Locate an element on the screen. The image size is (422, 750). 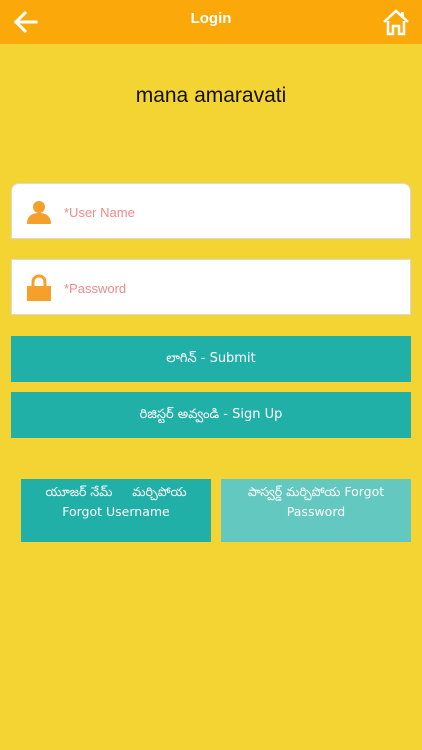
forgot-username-telugu-label: యూజర్ నేమ్ మర్చిపోయ is located at coordinates (116, 491).